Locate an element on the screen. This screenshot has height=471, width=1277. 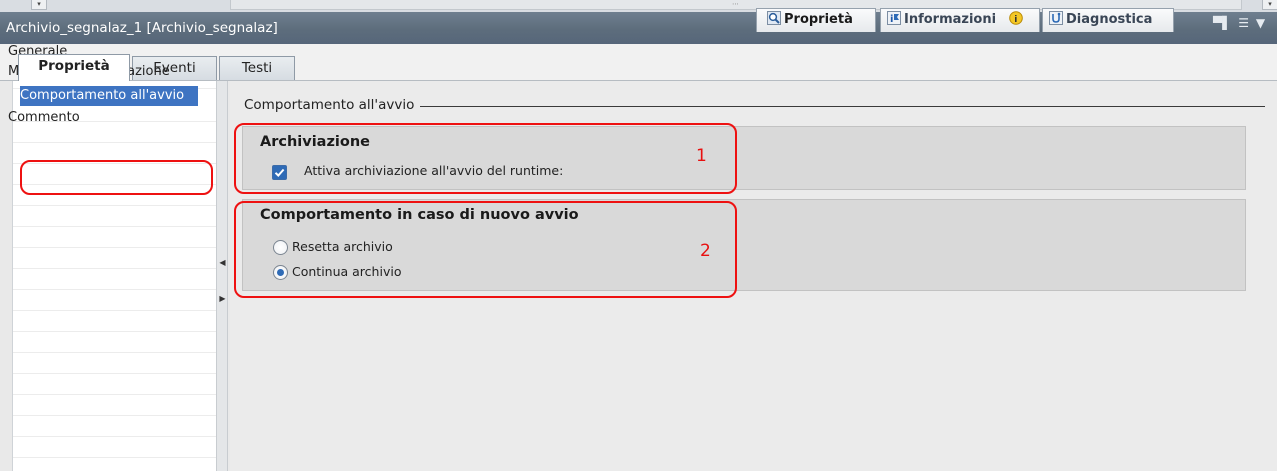
collapse-chevron-icon: ▼ is located at coordinates (1260, 23).